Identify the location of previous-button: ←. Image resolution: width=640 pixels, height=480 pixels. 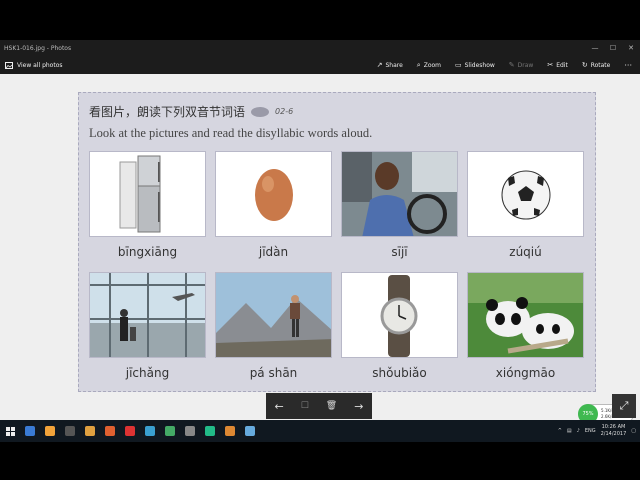
(279, 406).